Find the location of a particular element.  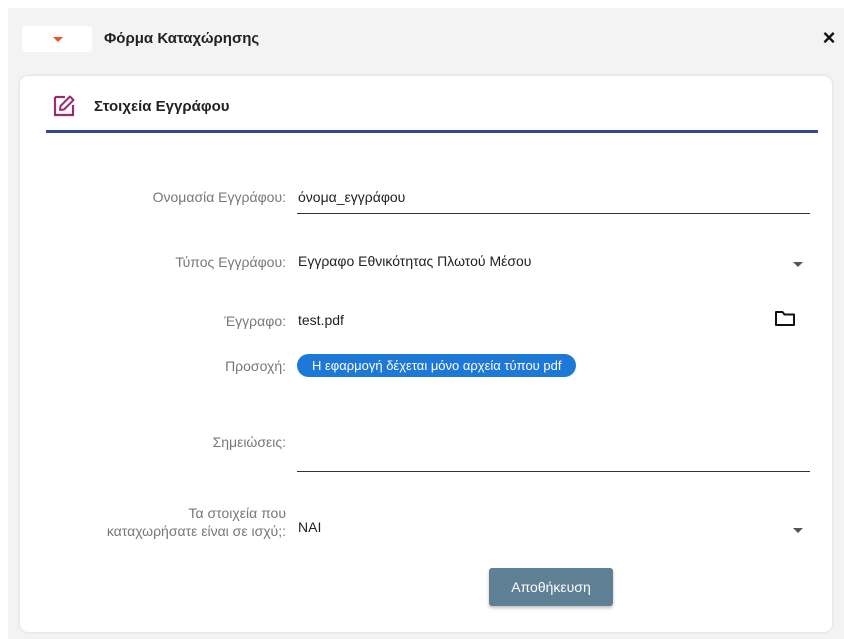

section-divider is located at coordinates (432, 131).